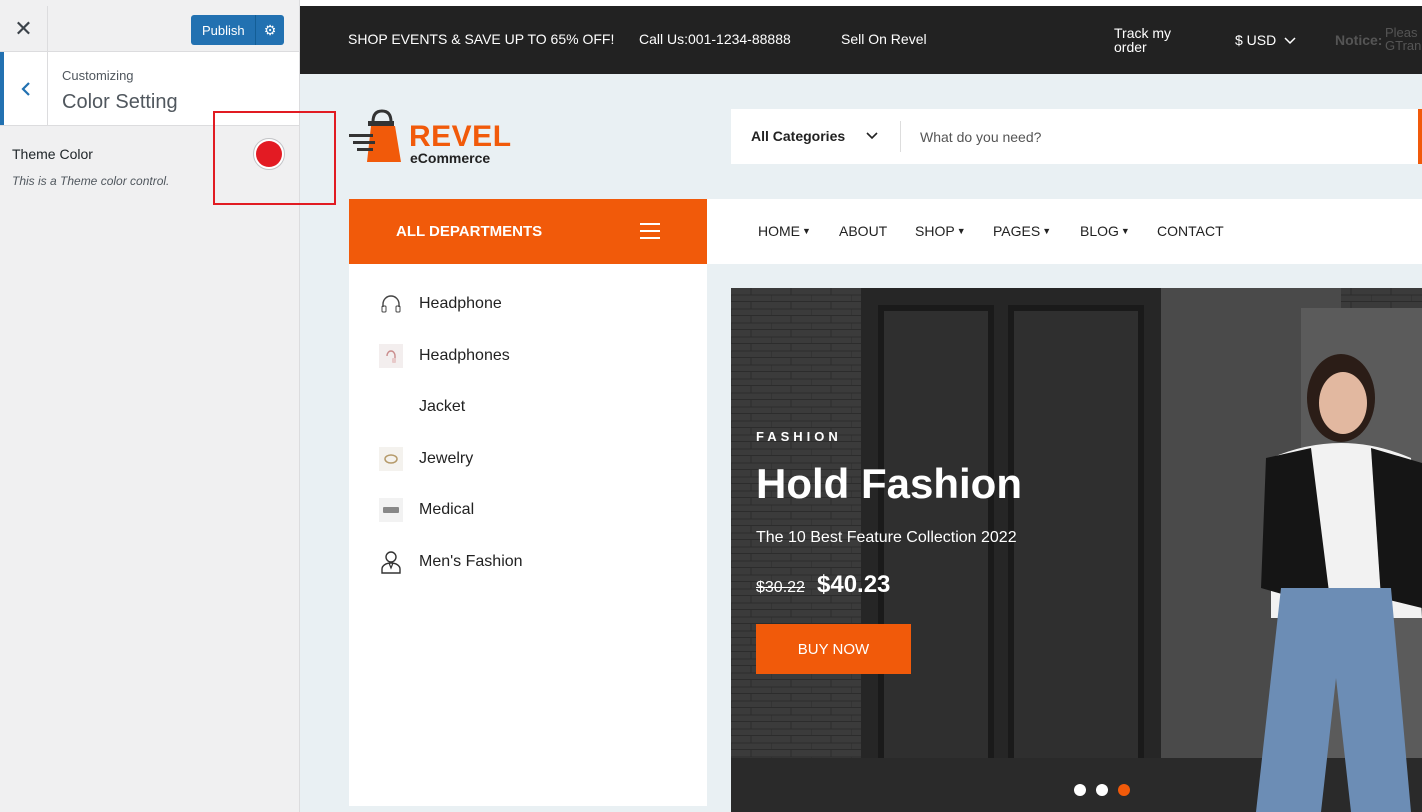 The height and width of the screenshot is (812, 1422). Describe the element at coordinates (391, 304) in the screenshot. I see `headphone-icon` at that location.